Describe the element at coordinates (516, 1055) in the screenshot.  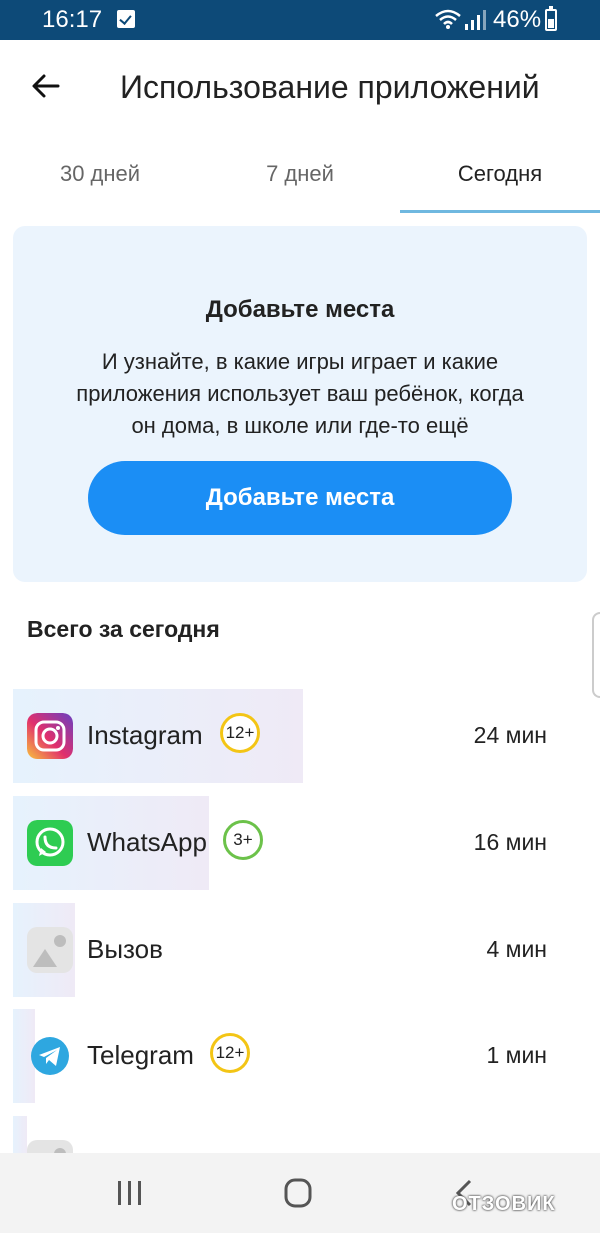
I see `usage-time: 1 мин` at that location.